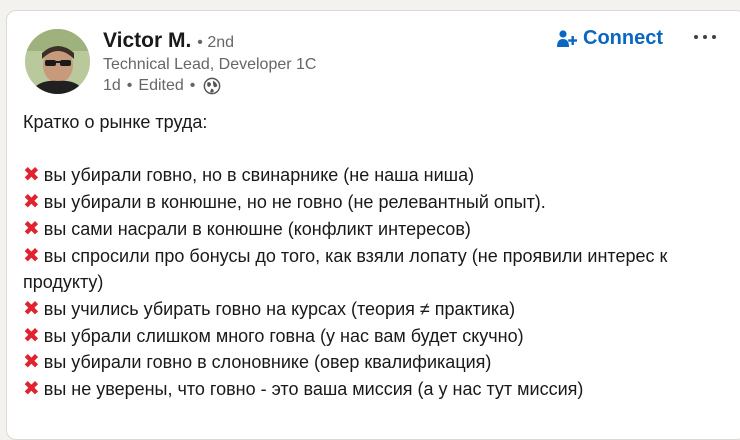 The image size is (740, 440). Describe the element at coordinates (112, 85) in the screenshot. I see `post-time: 1d` at that location.